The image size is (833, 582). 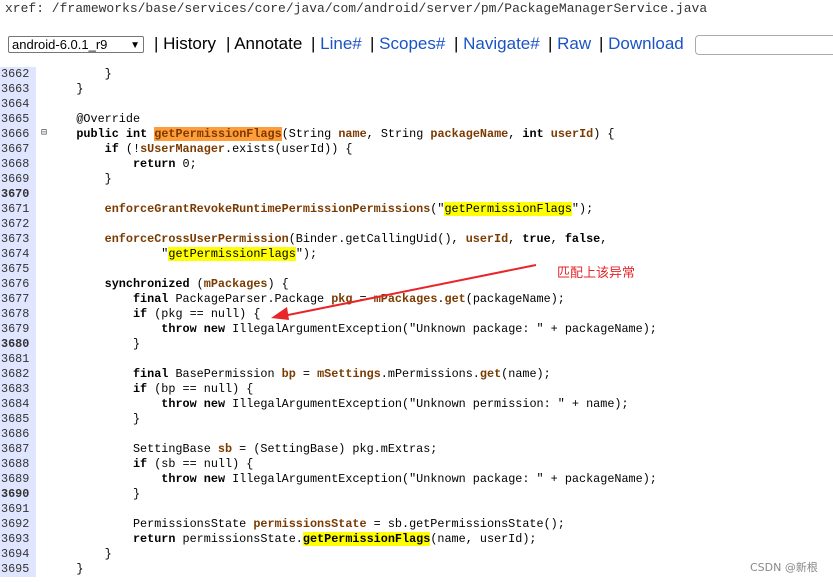 What do you see at coordinates (18, 284) in the screenshot?
I see `line-number: 3676` at bounding box center [18, 284].